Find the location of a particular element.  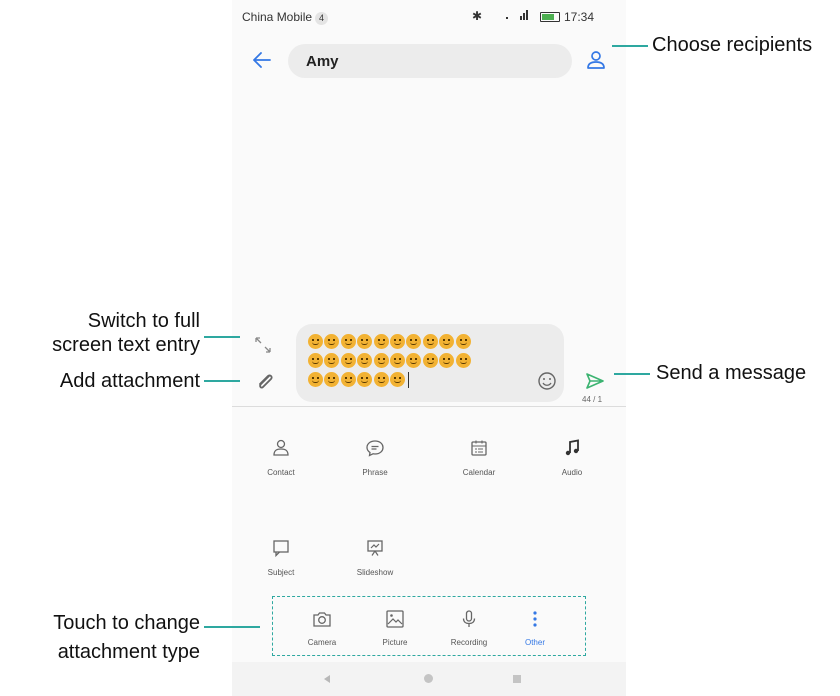

attach-label: Contact is located at coordinates (281, 472).